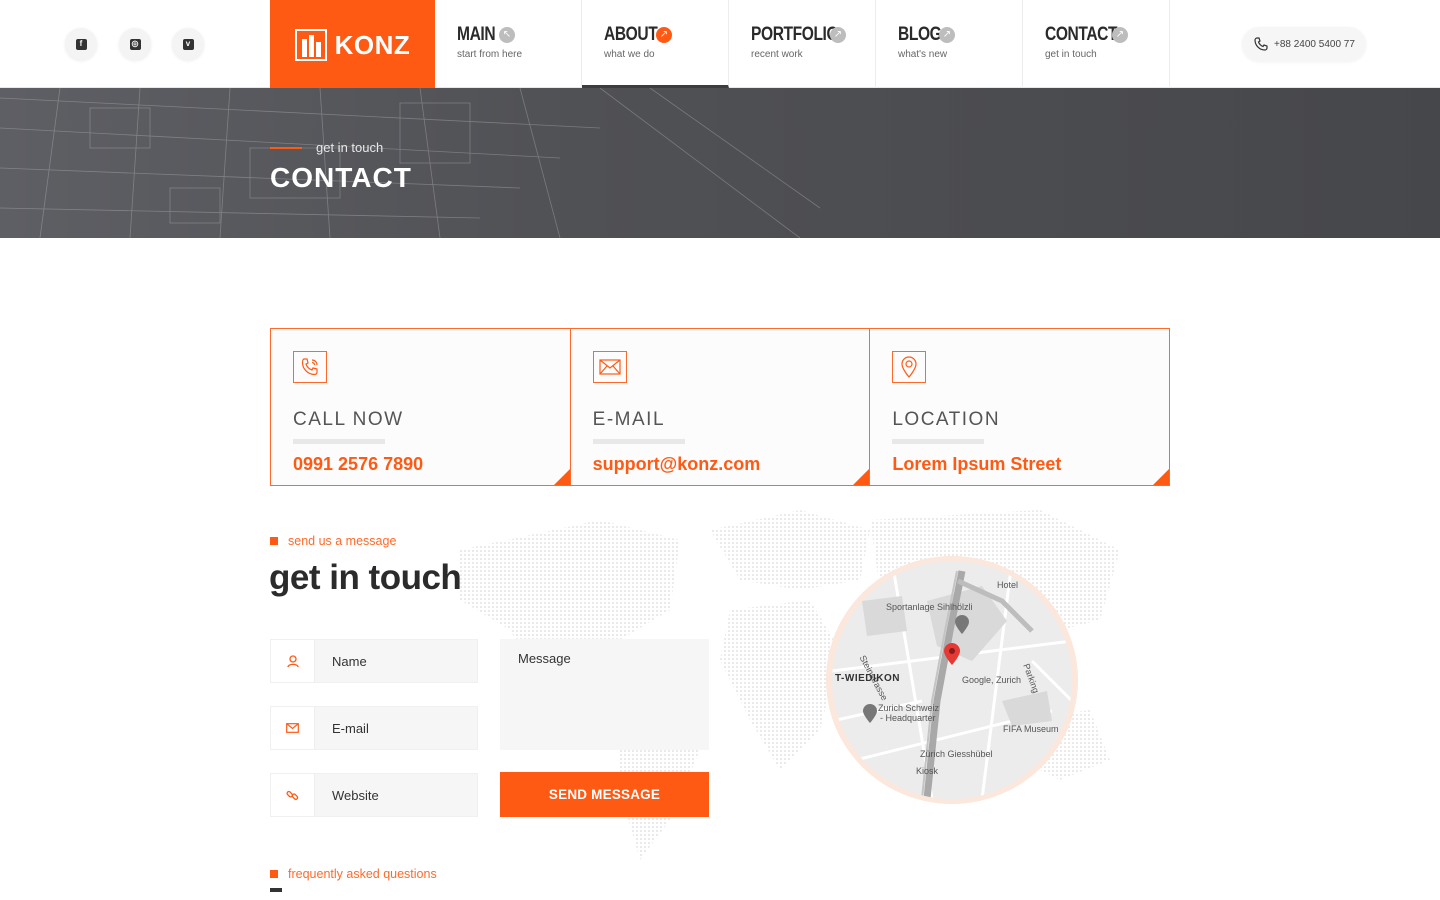 Image resolution: width=1440 pixels, height=900 pixels. I want to click on card-label: E-MAIL, so click(629, 419).